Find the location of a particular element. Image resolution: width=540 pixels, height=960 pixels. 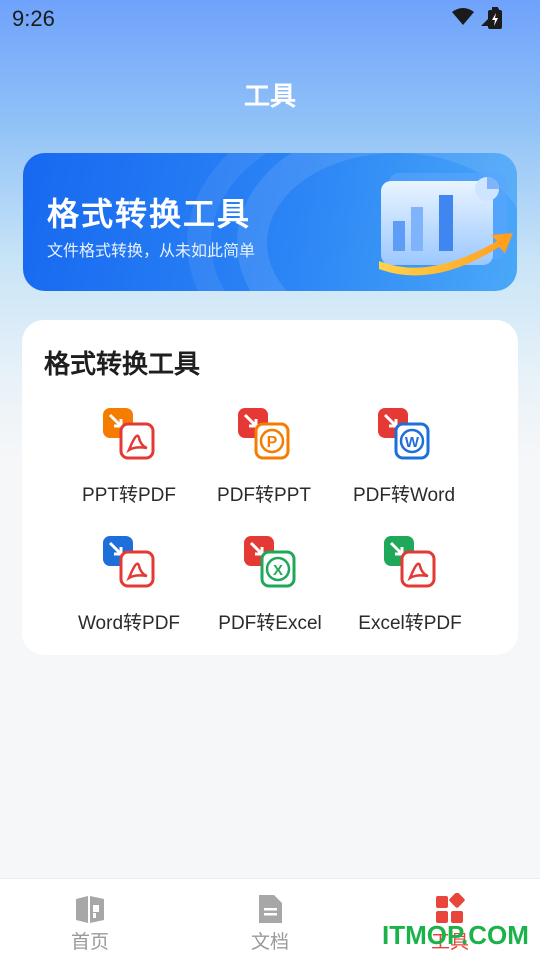

pdf-to-word-icon: W is located at coordinates (404, 434).